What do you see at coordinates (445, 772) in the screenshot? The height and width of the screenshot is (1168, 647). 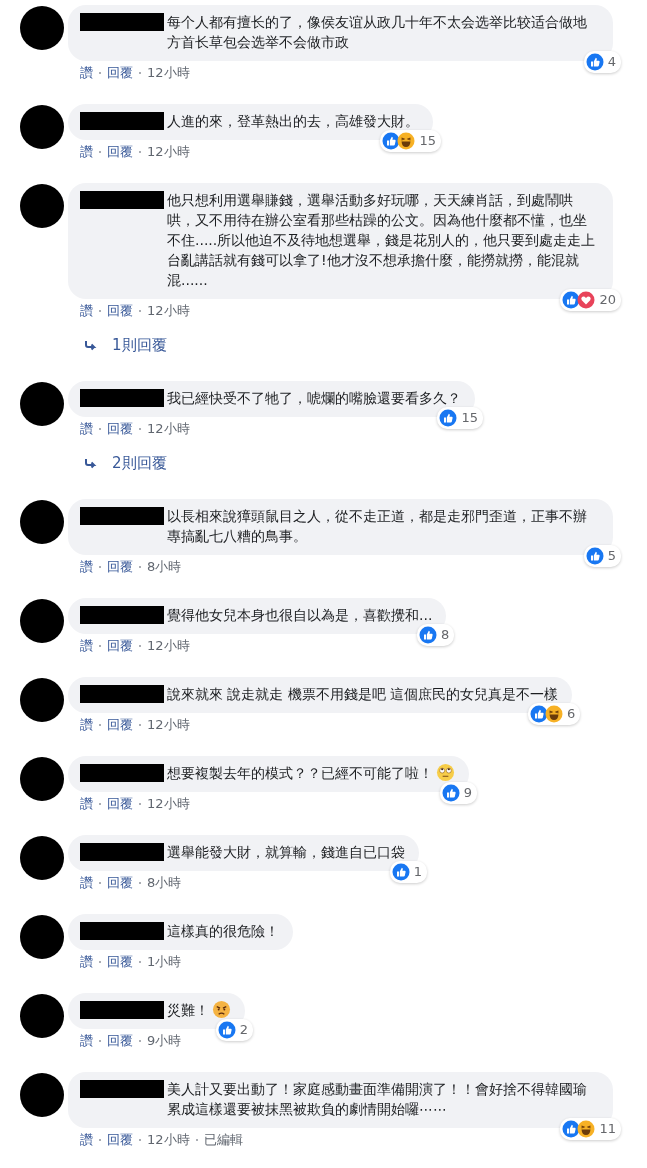 I see `eye-roll-emoji-icon` at bounding box center [445, 772].